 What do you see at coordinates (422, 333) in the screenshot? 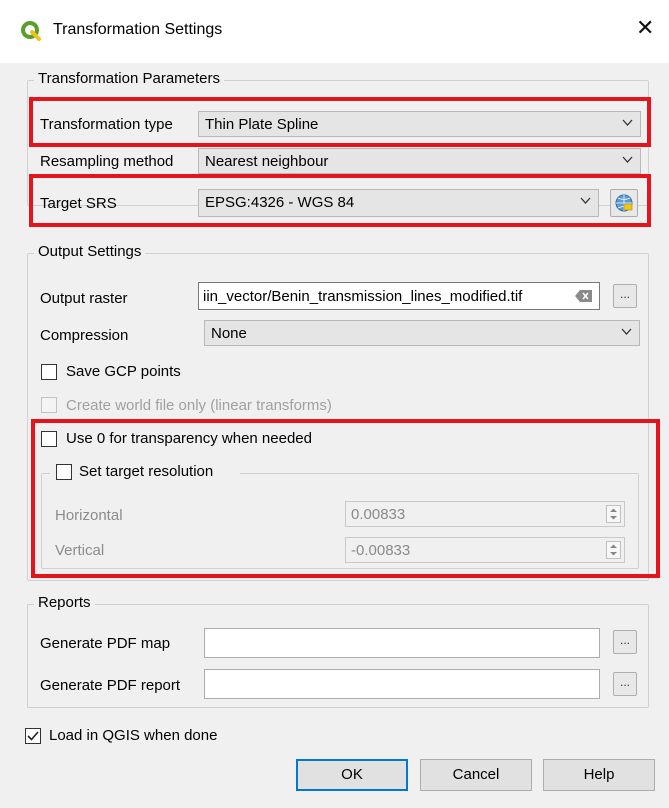
I see `compression-select: None` at bounding box center [422, 333].